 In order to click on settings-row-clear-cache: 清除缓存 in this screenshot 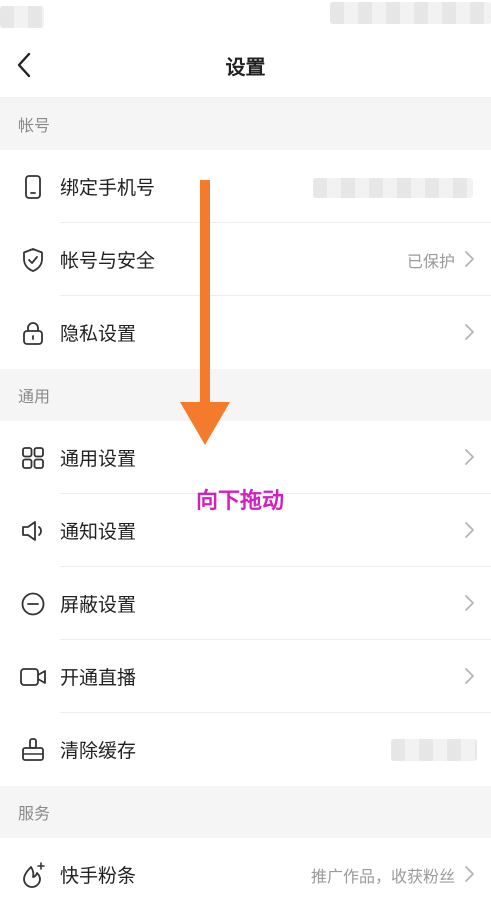, I will do `click(245, 749)`.